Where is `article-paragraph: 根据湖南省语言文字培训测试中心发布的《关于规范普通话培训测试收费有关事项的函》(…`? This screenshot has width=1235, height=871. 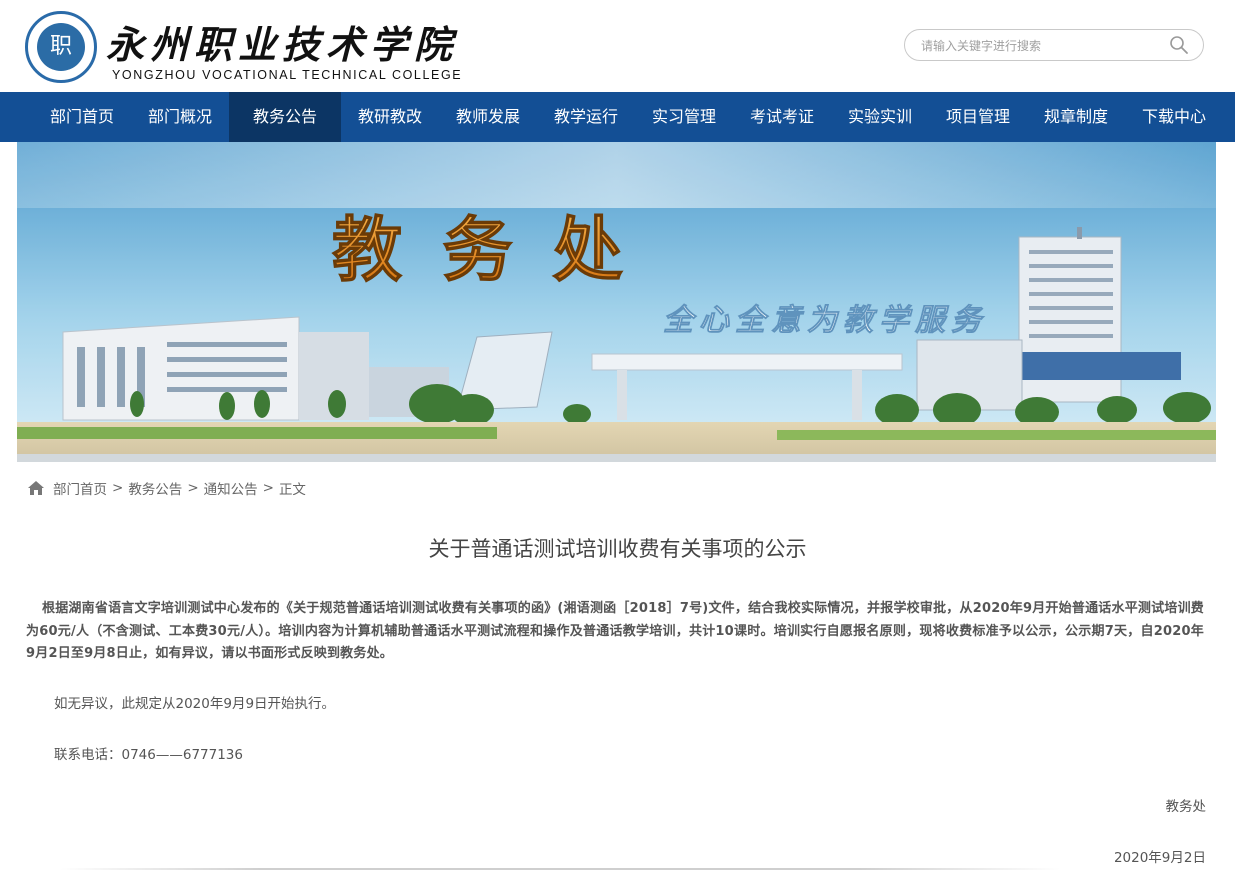
article-paragraph: 根据湖南省语言文字培训测试中心发布的《关于规范普通话培训测试收费有关事项的函》(… is located at coordinates (615, 631).